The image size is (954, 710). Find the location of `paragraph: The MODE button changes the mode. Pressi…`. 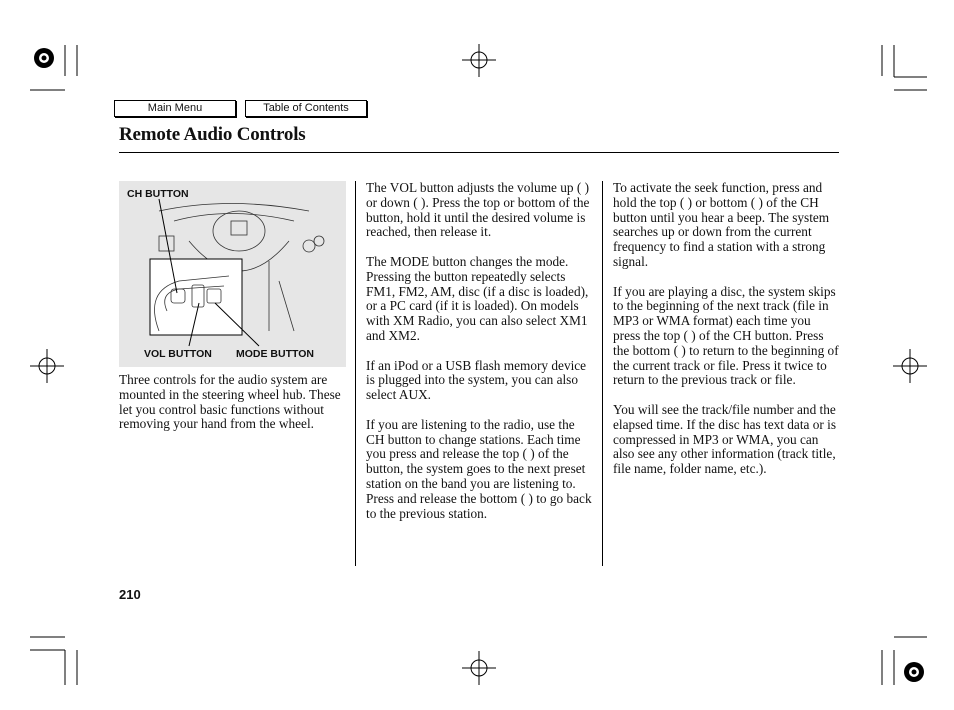

paragraph: The MODE button changes the mode. Pressi… is located at coordinates (477, 298).